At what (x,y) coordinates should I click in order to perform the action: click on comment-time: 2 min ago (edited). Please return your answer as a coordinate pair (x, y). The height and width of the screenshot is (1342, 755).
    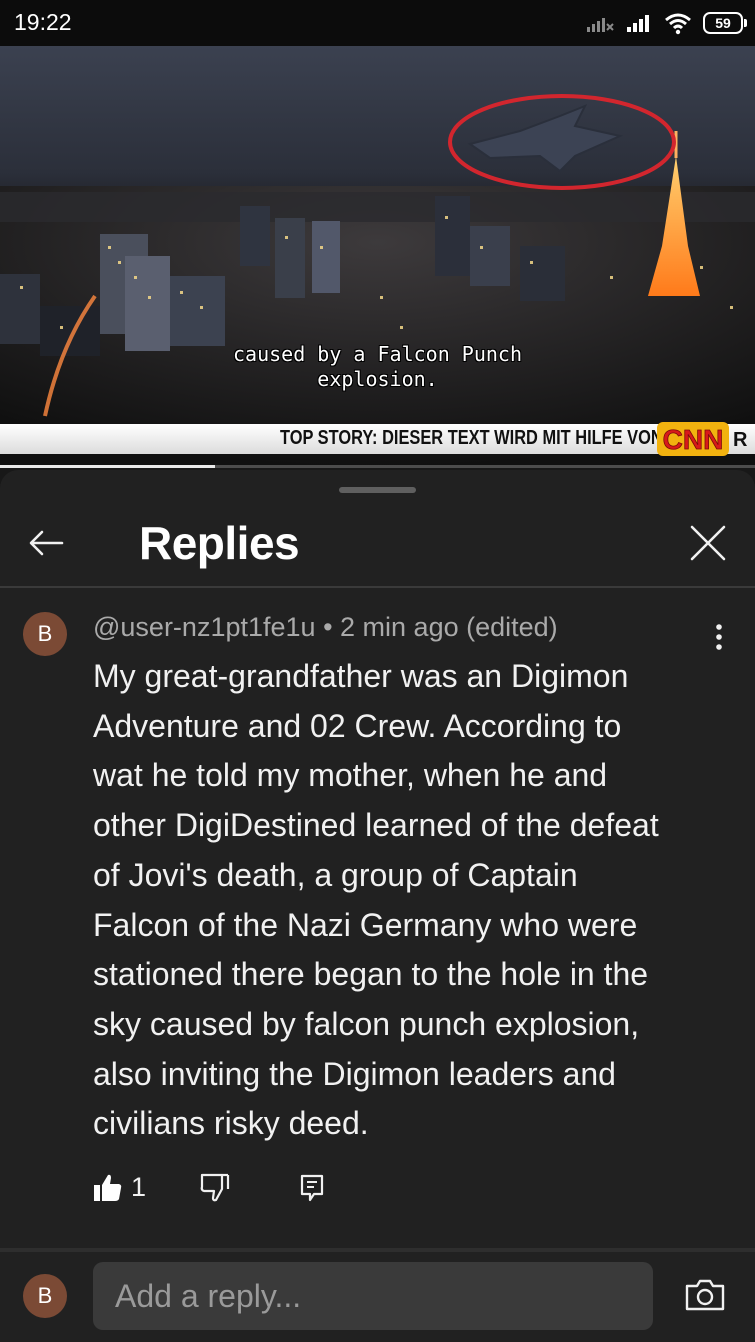
    Looking at the image, I should click on (449, 627).